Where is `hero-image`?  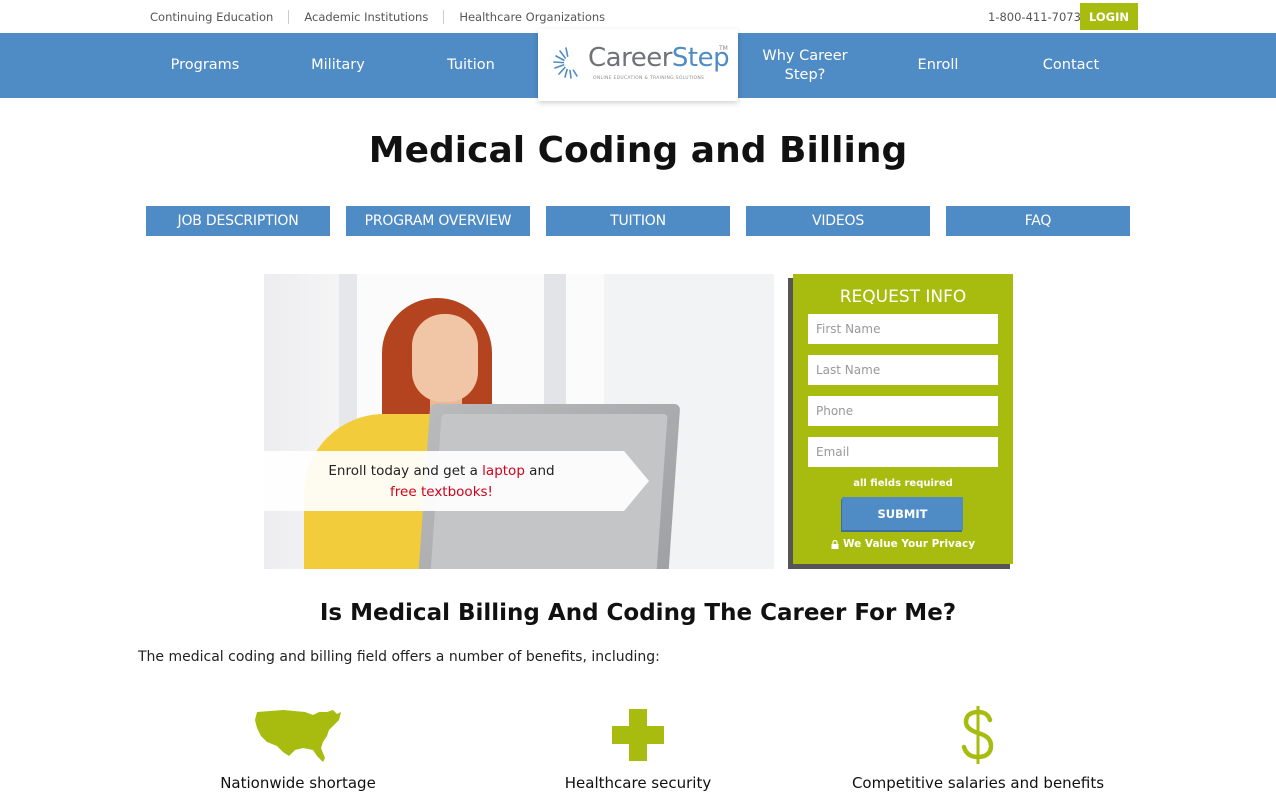 hero-image is located at coordinates (519, 421).